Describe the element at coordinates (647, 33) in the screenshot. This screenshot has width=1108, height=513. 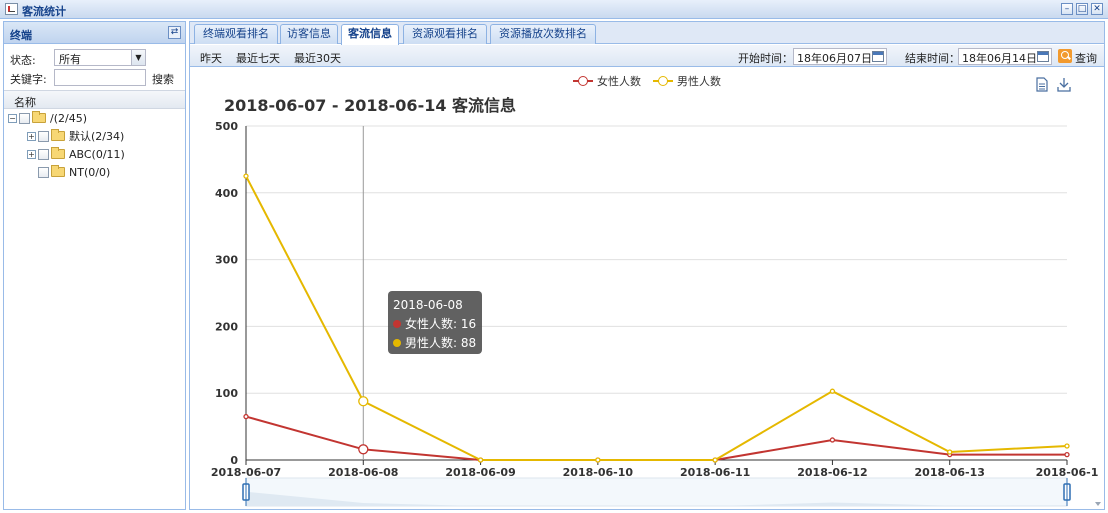
I see `tab-strip: 终端观看排名 访客信息 客流信息 资源观看排名 资源播放次数排名` at that location.